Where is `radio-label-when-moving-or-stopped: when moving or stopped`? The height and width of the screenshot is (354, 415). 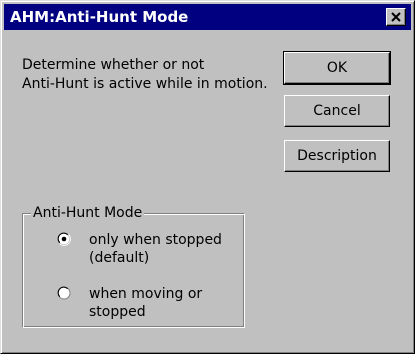 radio-label-when-moving-or-stopped: when moving or stopped is located at coordinates (145, 303).